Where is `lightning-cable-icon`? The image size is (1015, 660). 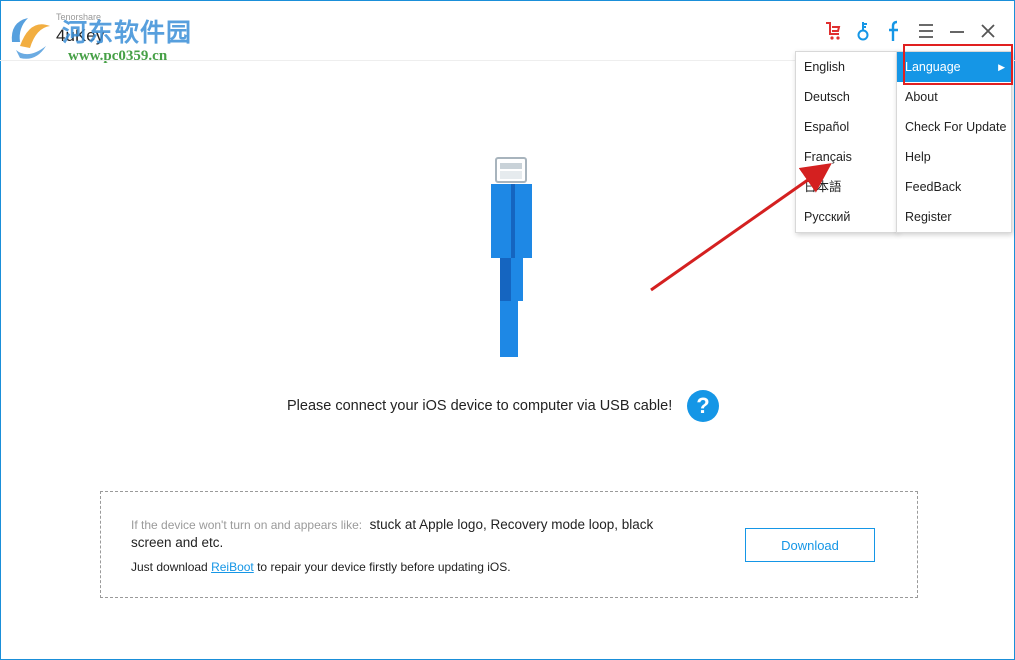
lightning-cable-icon is located at coordinates (511, 257).